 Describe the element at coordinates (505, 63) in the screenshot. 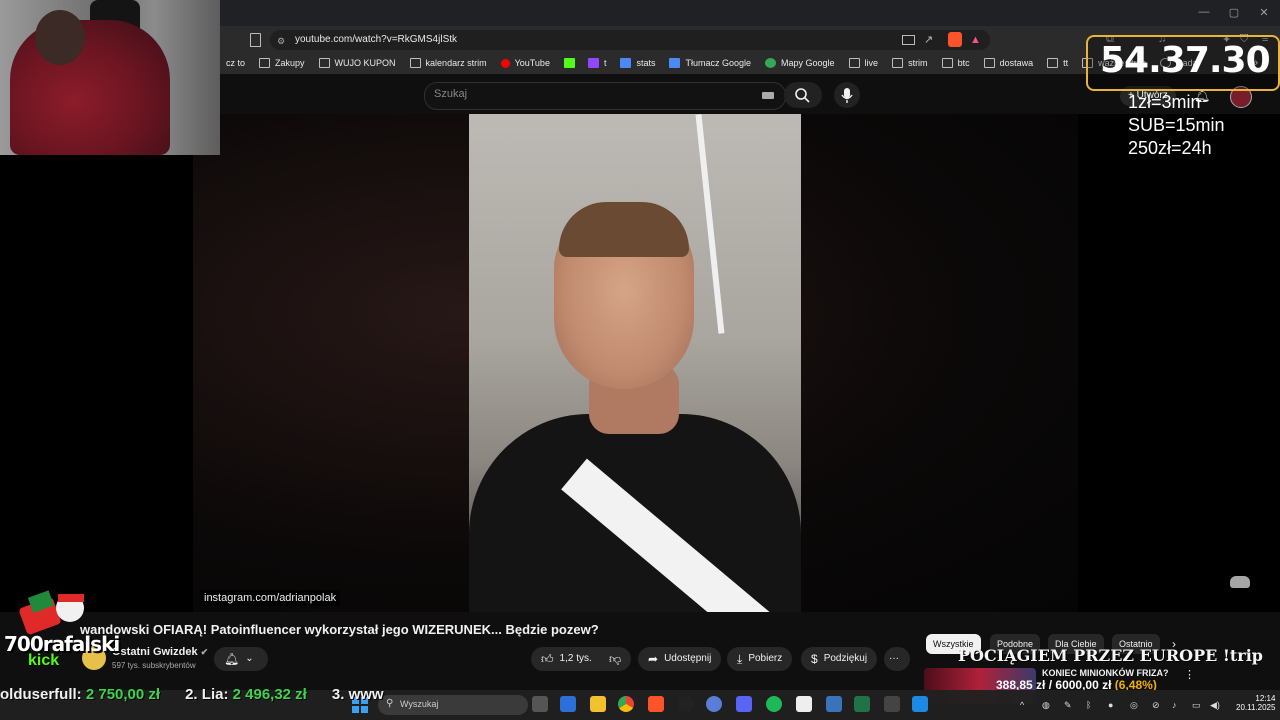

I see `youtube-icon` at that location.